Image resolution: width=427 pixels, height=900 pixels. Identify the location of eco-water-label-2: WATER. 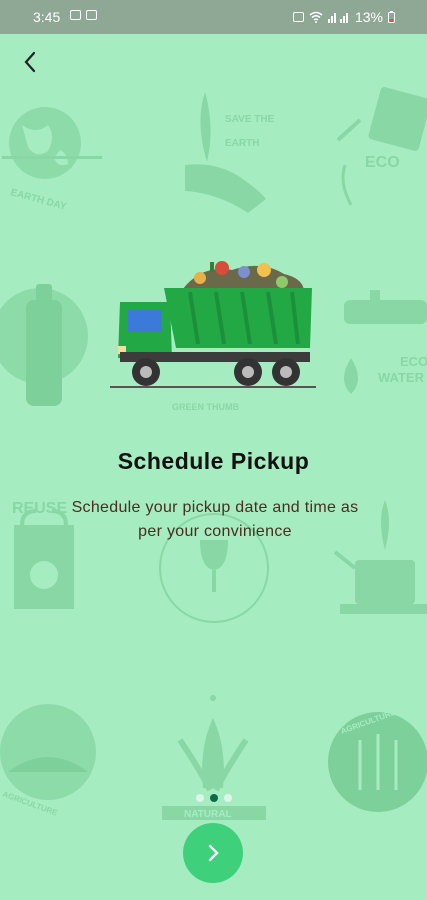
(401, 377).